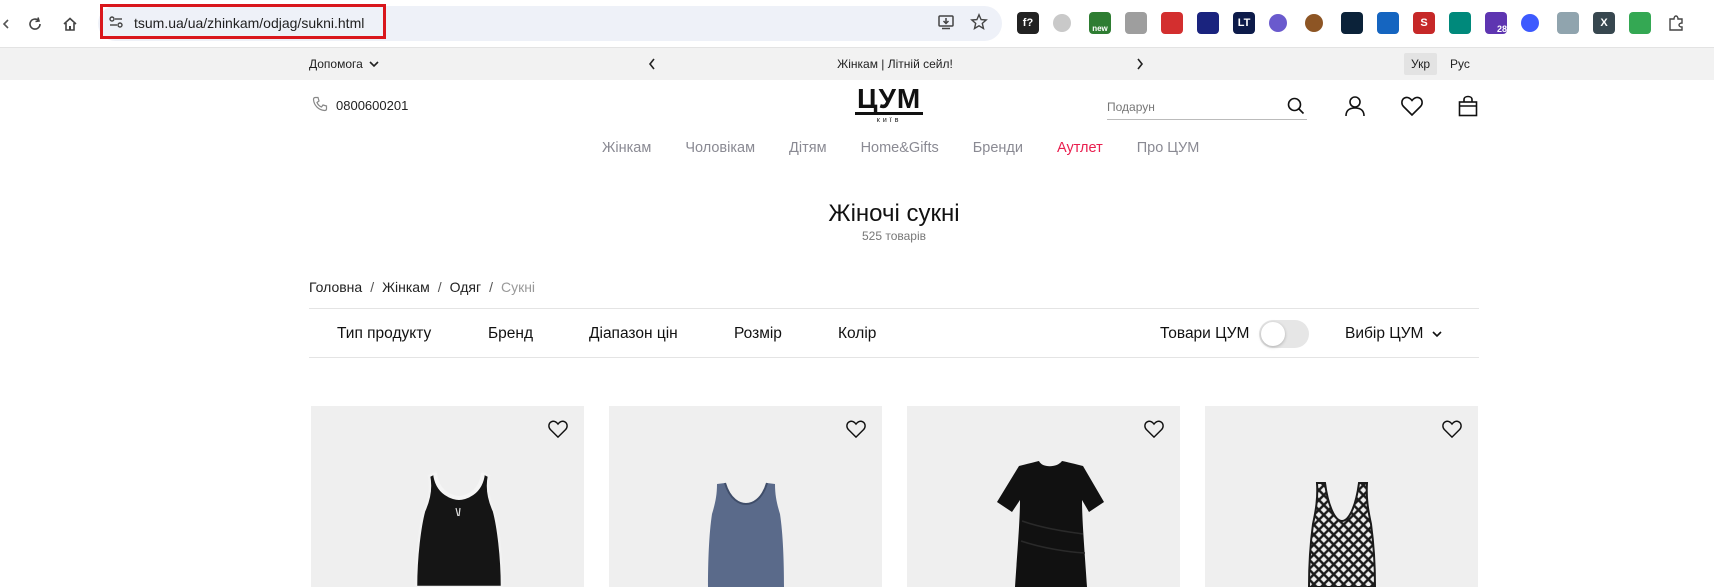 This screenshot has width=1714, height=587. I want to click on filter-color: Колір, so click(857, 334).